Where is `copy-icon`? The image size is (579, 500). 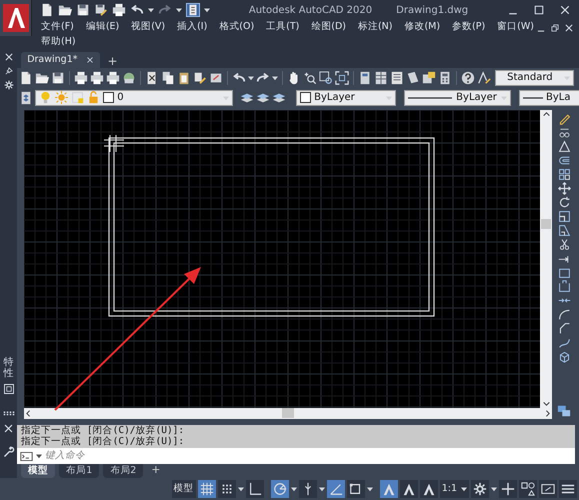
copy-icon is located at coordinates (167, 77).